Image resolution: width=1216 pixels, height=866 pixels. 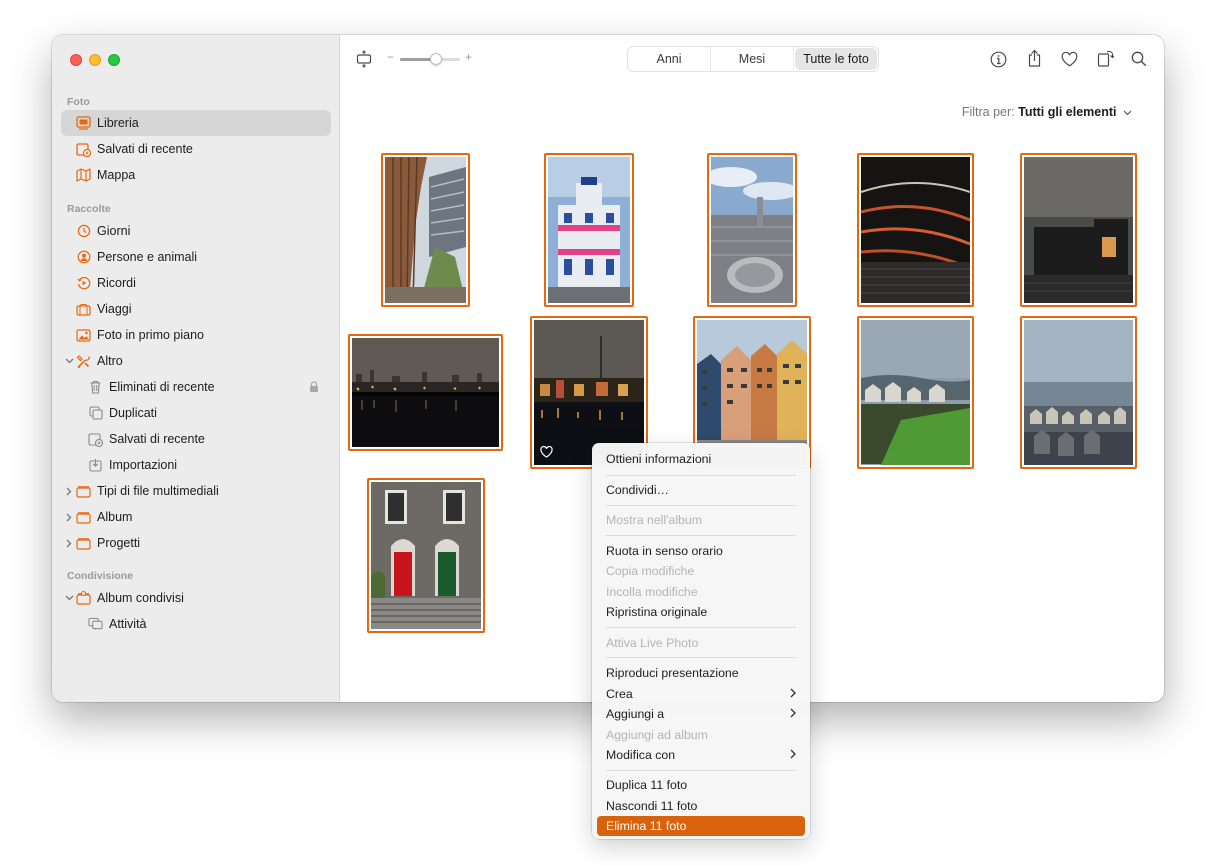 I want to click on menu-item-ripristina-originale: Ripristina originale, so click(x=701, y=612).